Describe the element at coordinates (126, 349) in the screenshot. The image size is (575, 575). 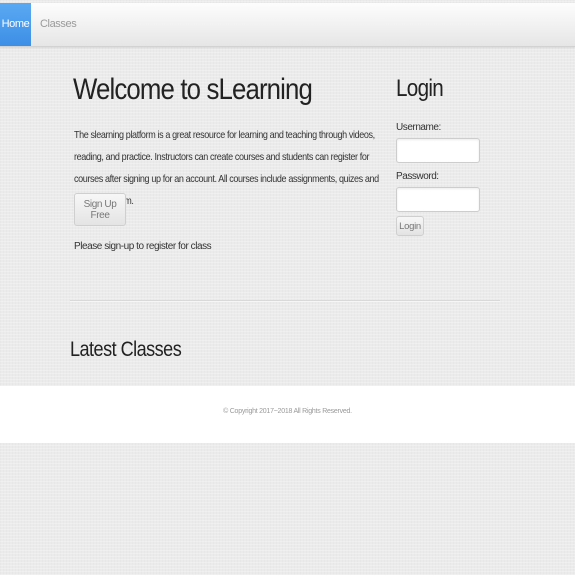
I see `latest-classes-heading: Latest Classes` at that location.